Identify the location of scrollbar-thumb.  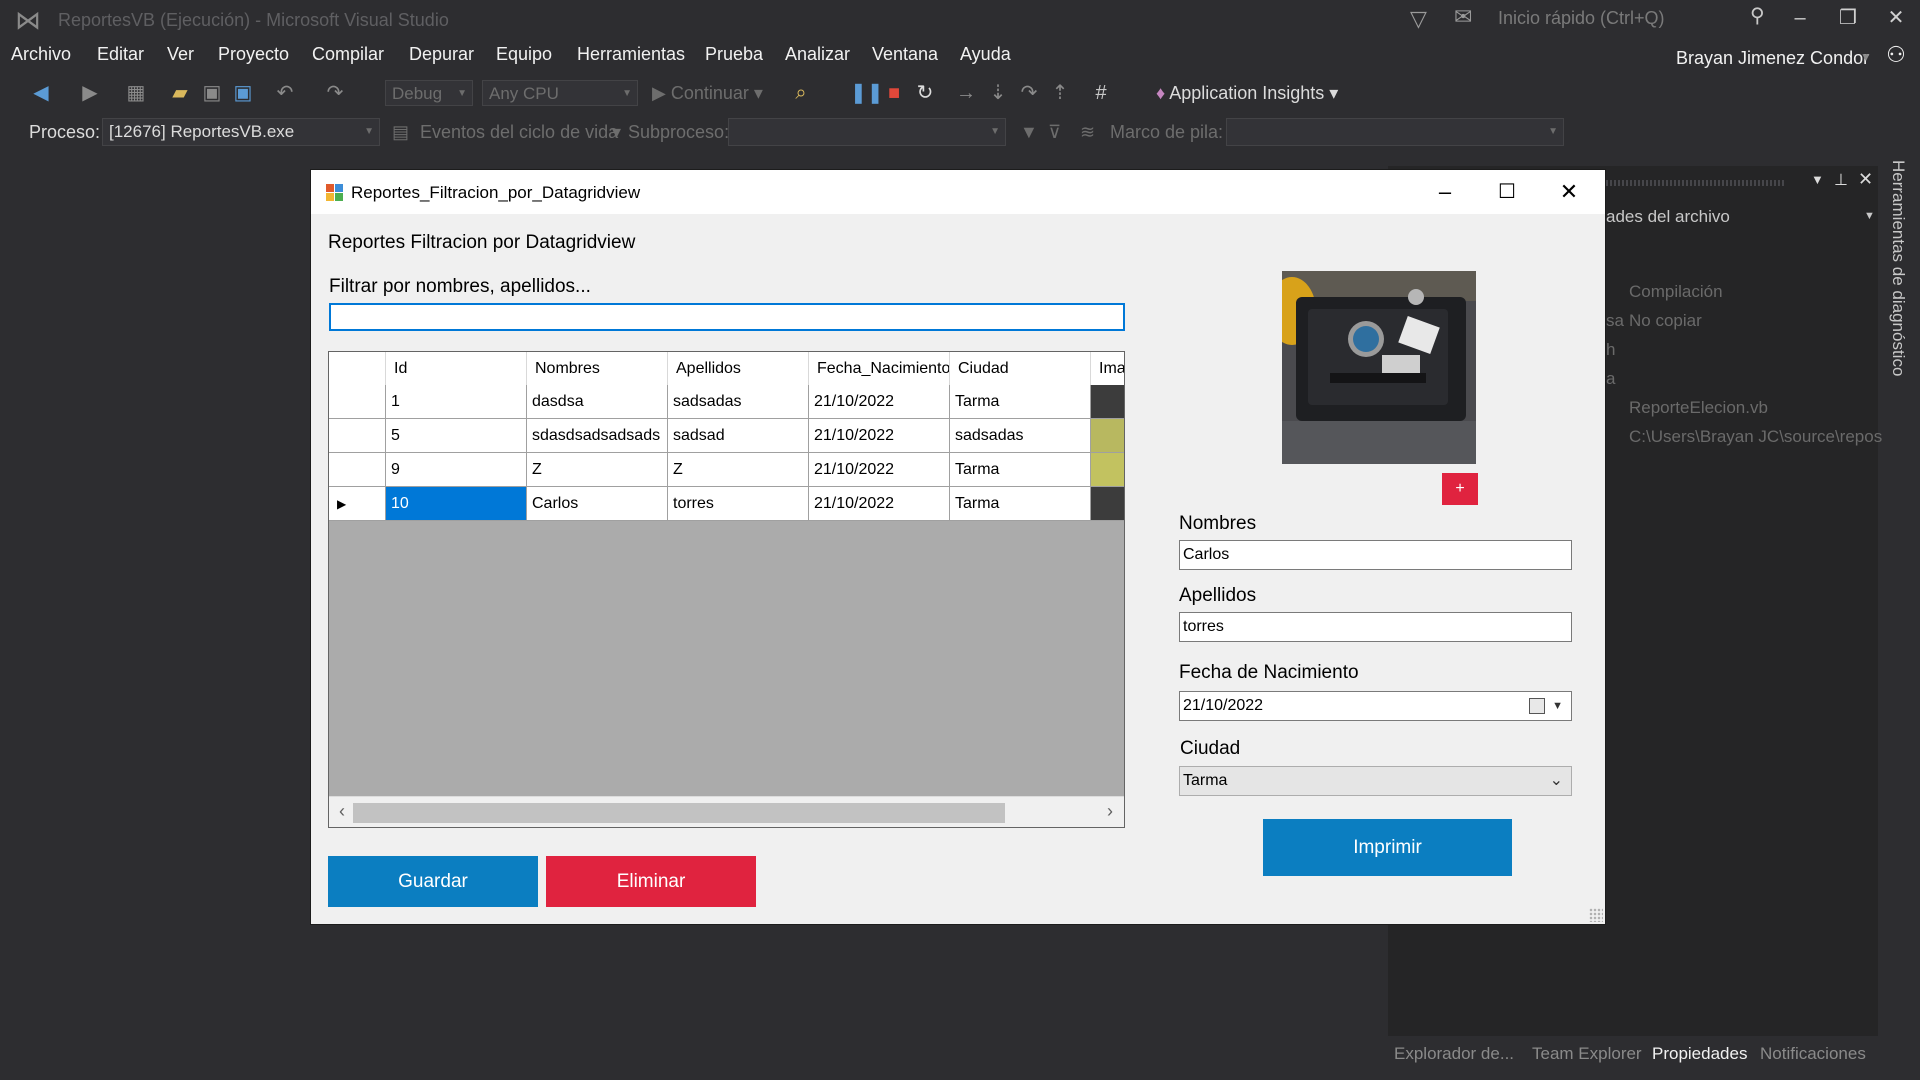
(679, 813).